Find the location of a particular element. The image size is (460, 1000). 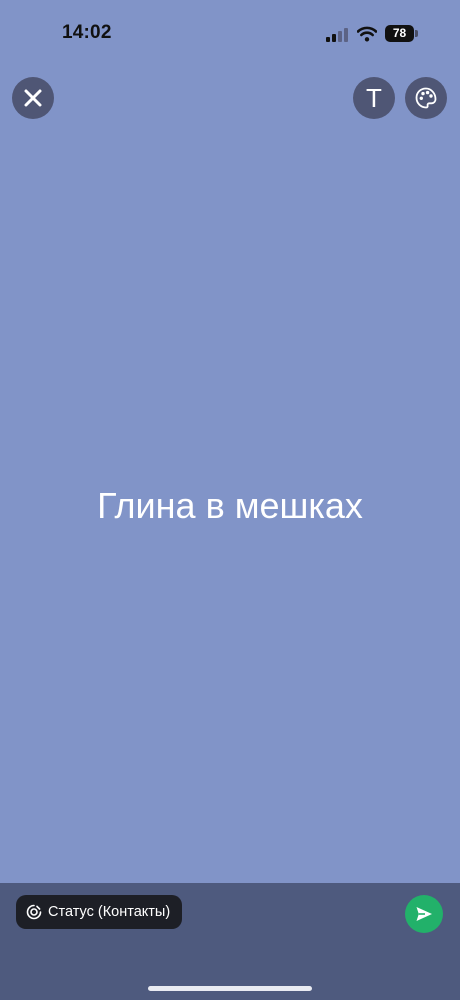

status-bar: 14:02 78 is located at coordinates (230, 34).